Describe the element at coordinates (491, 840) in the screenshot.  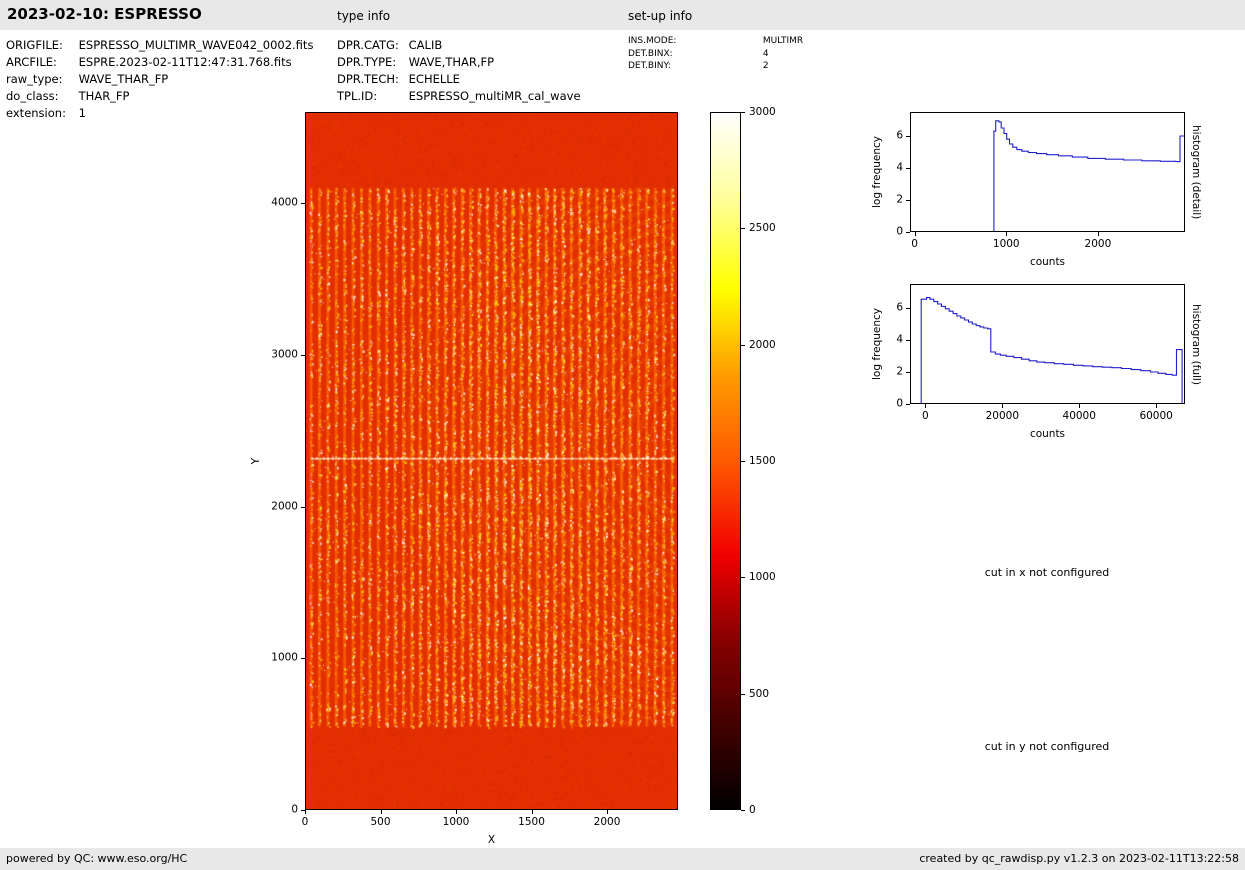
I see `main-xlabel: X` at that location.